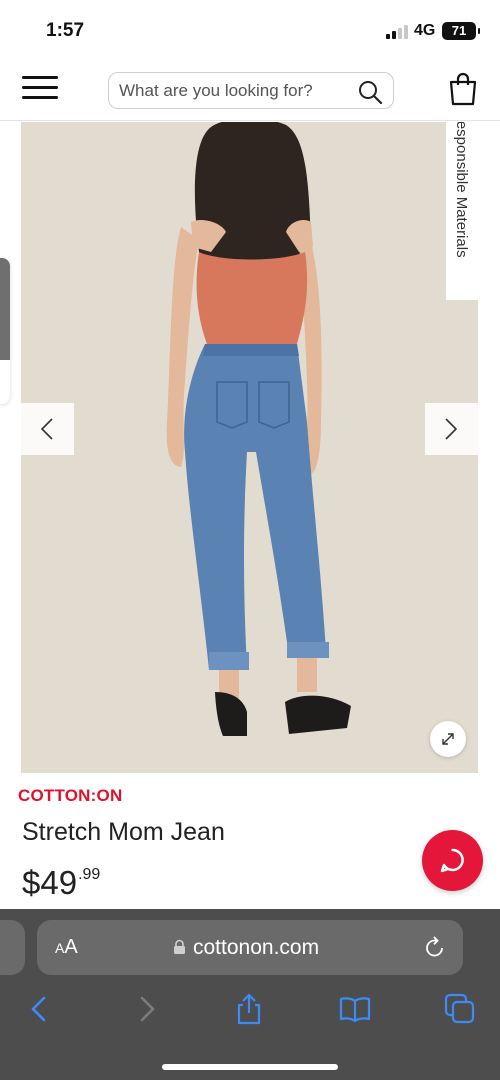  Describe the element at coordinates (425, 30) in the screenshot. I see `network-label: 4G` at that location.